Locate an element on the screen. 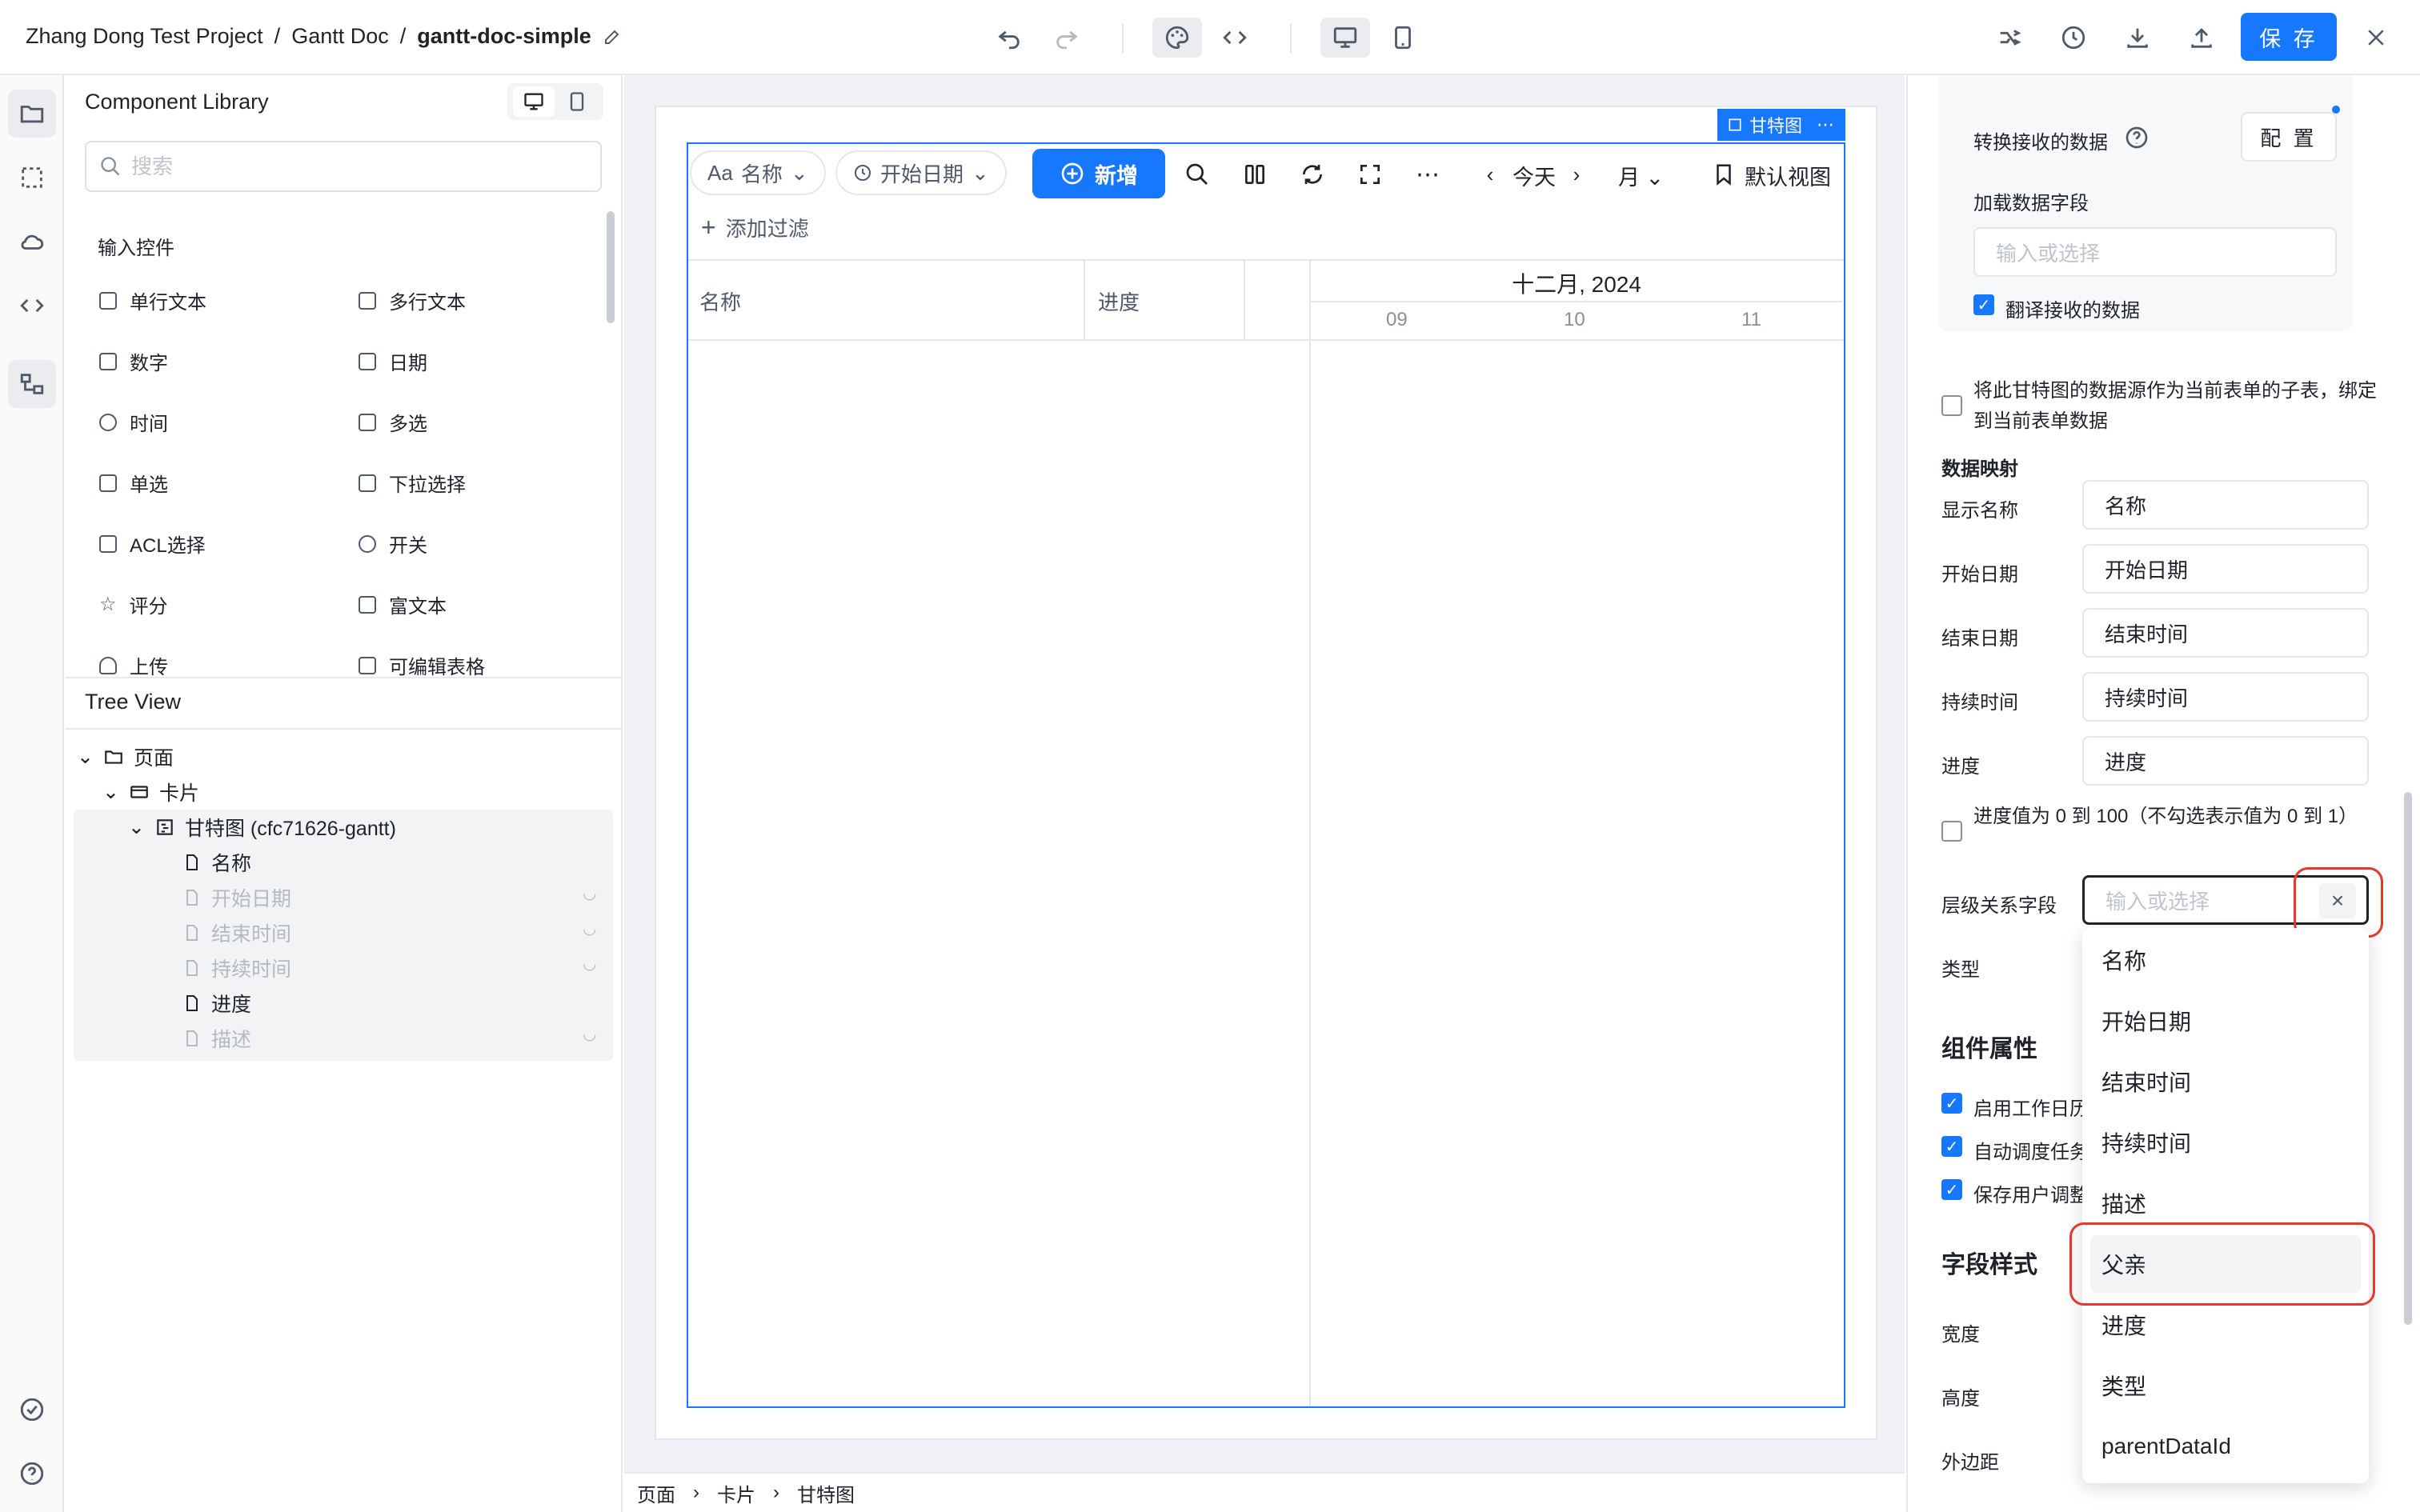 This screenshot has height=1512, width=2420. name-field-pill: Aa 名称 ⌄ is located at coordinates (758, 172).